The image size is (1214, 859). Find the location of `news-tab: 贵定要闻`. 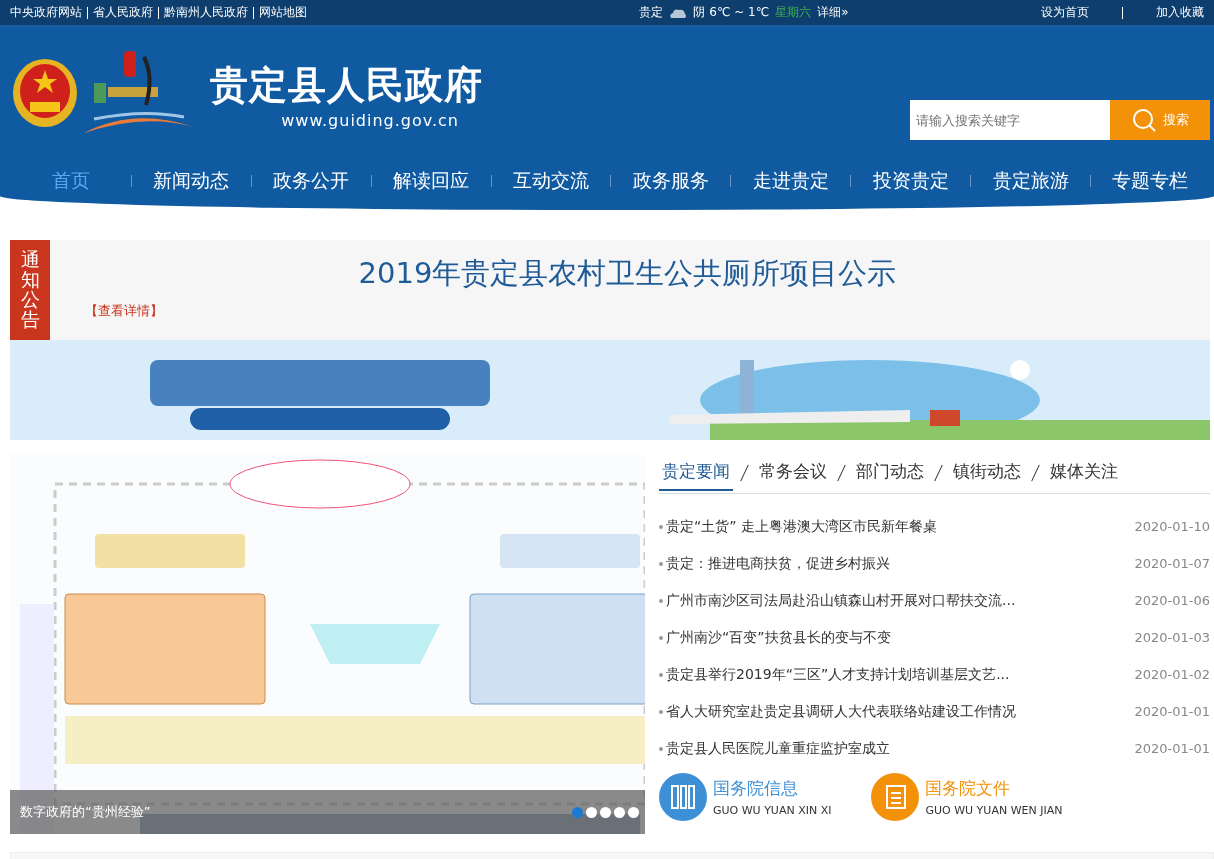

news-tab: 贵定要闻 is located at coordinates (696, 472).